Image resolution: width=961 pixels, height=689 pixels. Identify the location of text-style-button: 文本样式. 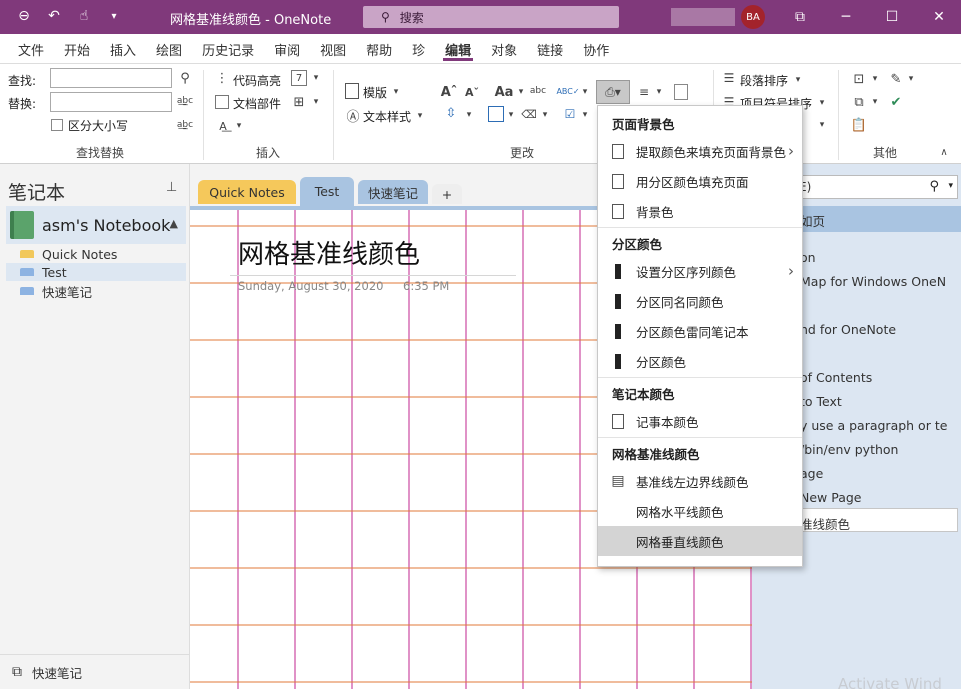
(387, 116).